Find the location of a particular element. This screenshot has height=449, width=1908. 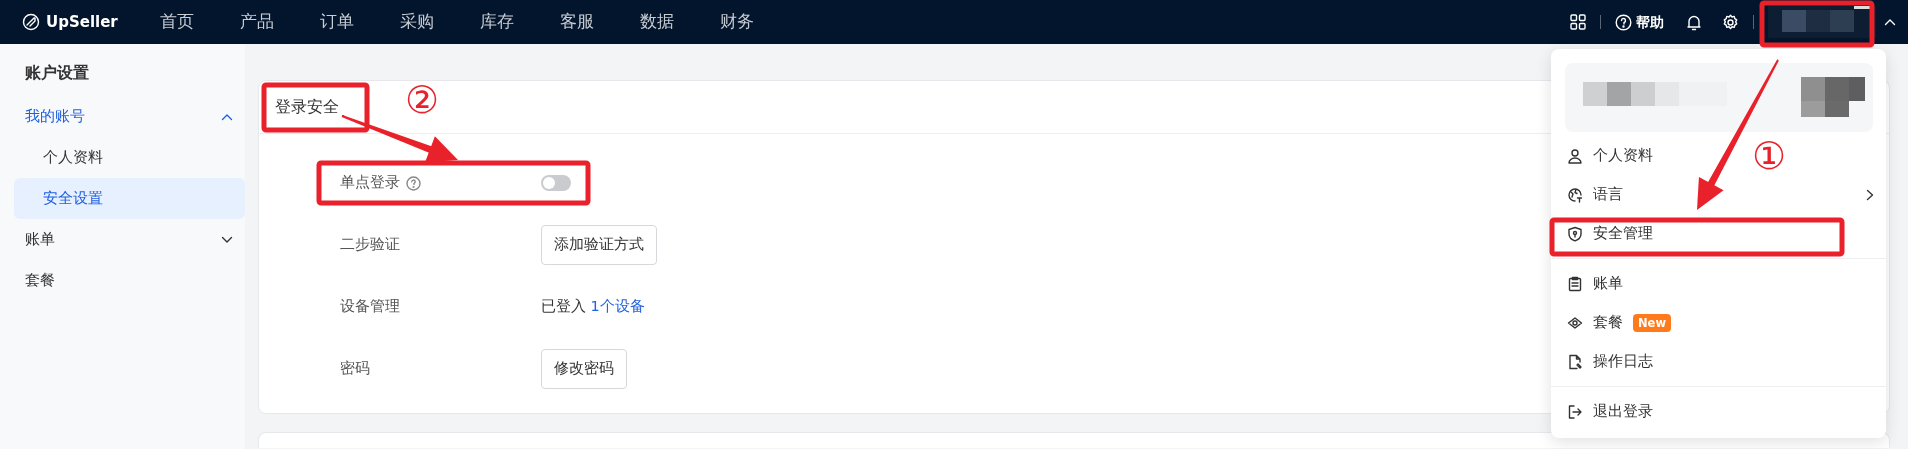

menu-item: 语言 is located at coordinates (1718, 194).